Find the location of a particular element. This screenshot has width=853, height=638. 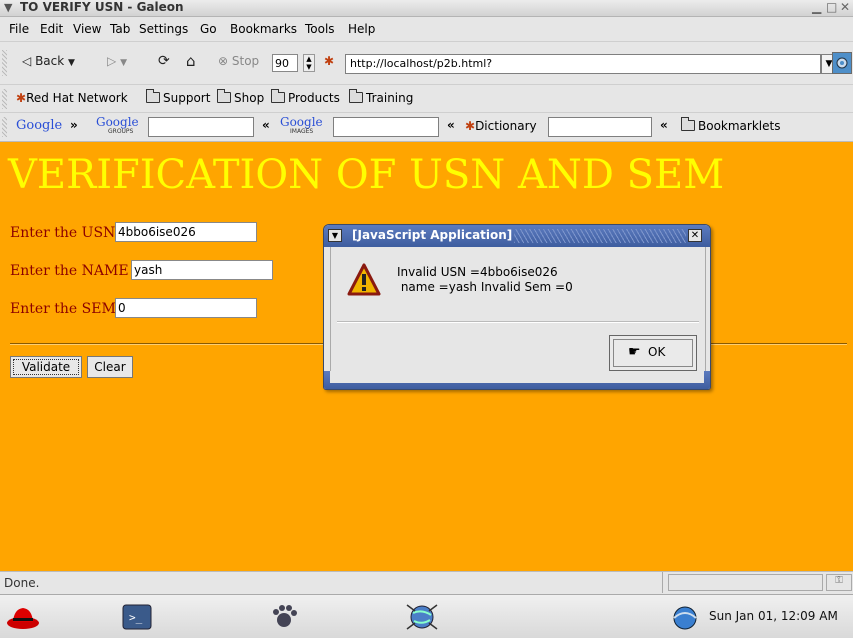

web-browser-globe-icon is located at coordinates (422, 617).